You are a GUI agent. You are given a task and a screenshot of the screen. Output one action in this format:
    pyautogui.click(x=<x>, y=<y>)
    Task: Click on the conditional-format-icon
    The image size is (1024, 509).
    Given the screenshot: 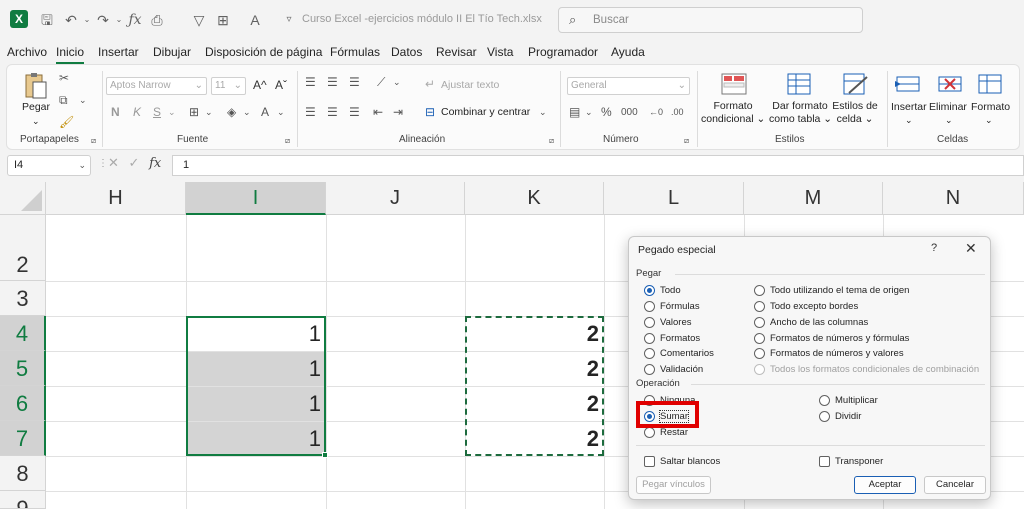 What is the action you would take?
    pyautogui.click(x=734, y=85)
    